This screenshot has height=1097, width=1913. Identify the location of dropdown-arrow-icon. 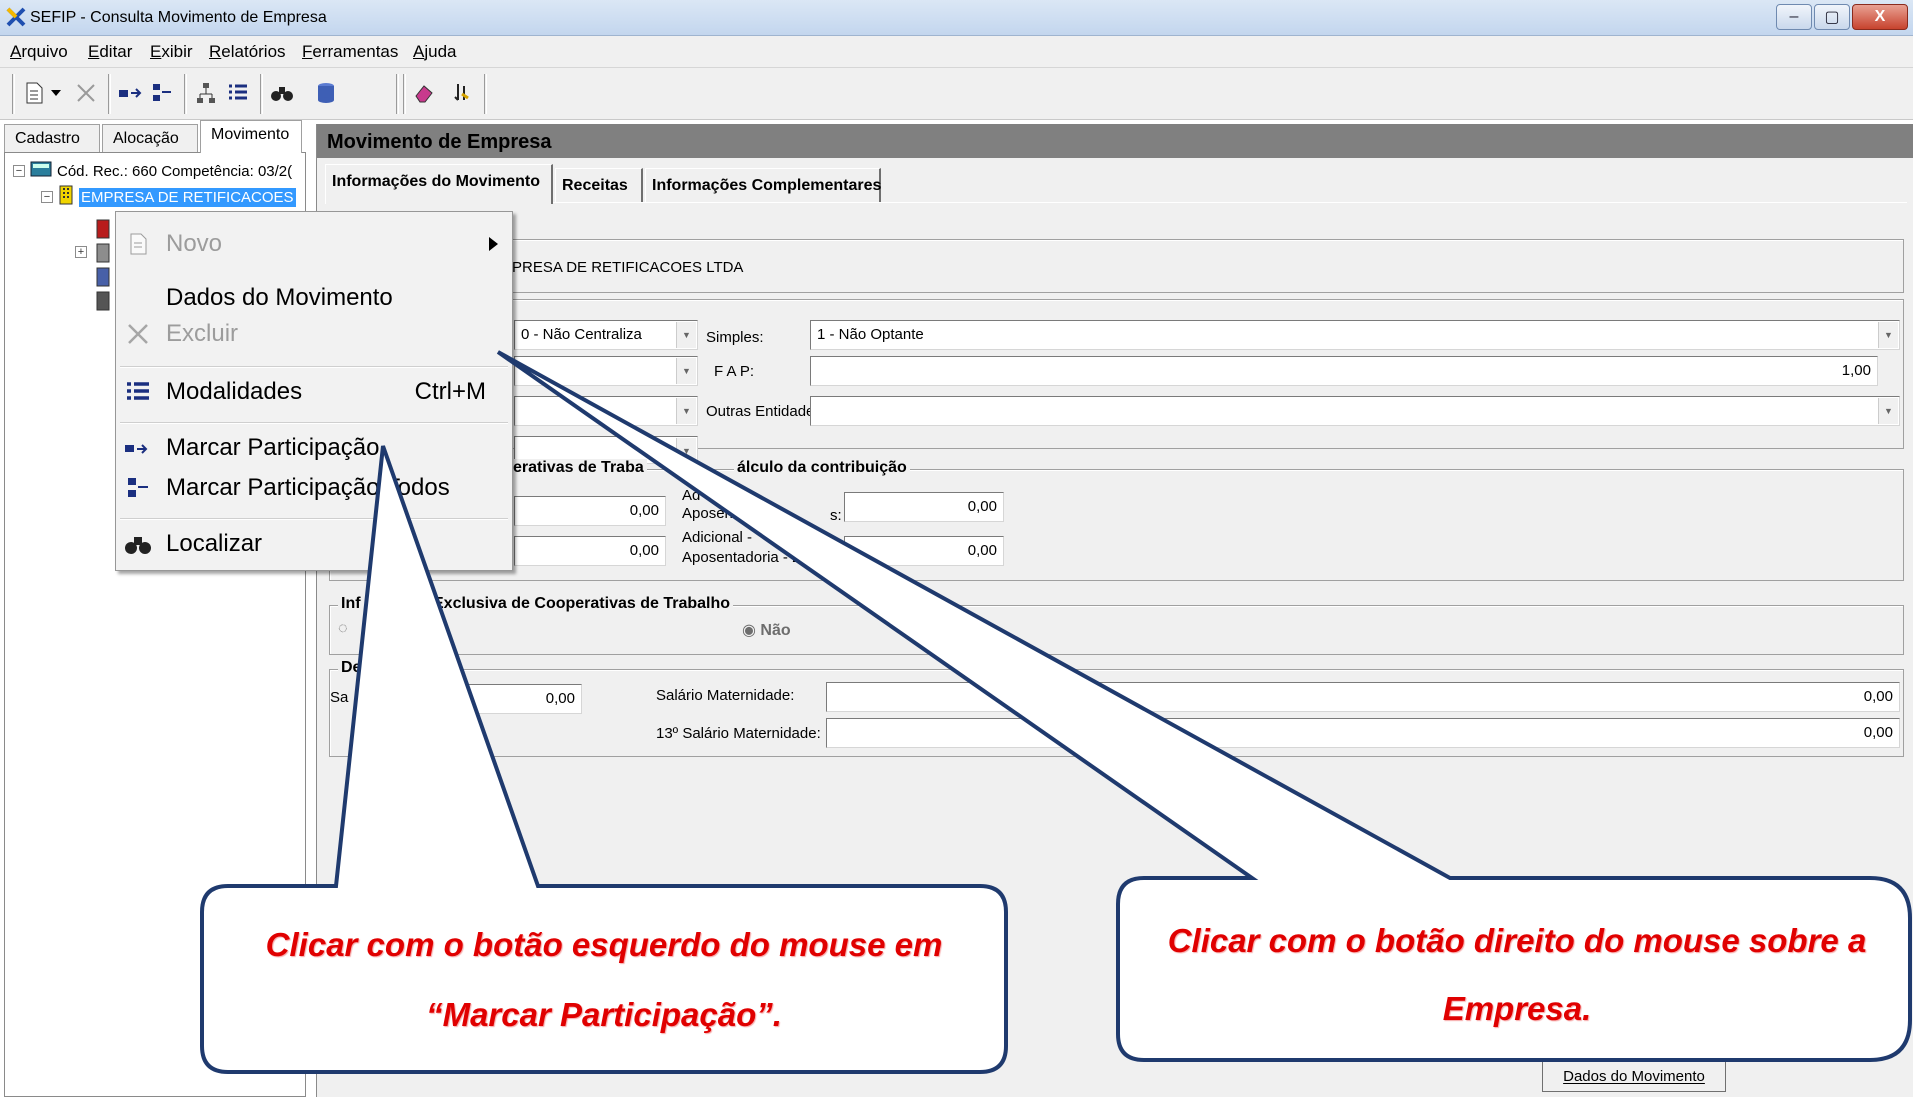
(56, 93).